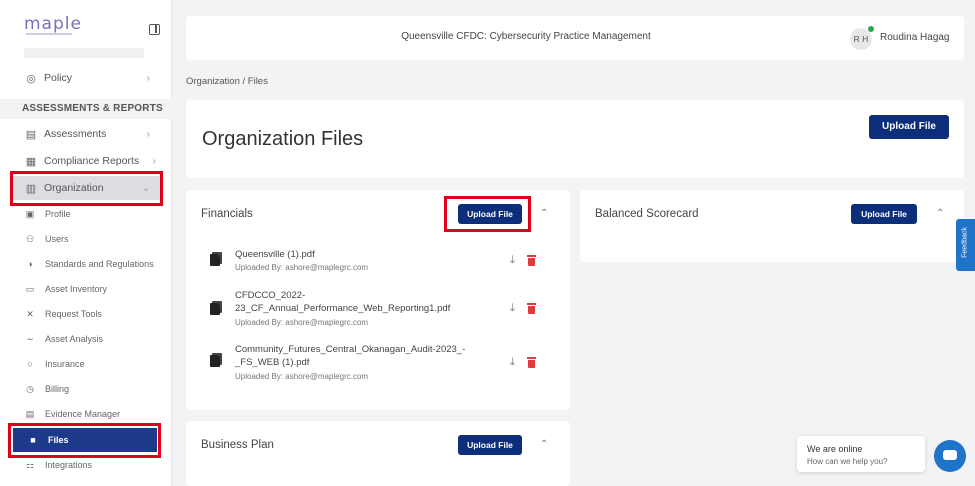  I want to click on sidebar-subitem-profile: ▣ Profile, so click(94, 214).